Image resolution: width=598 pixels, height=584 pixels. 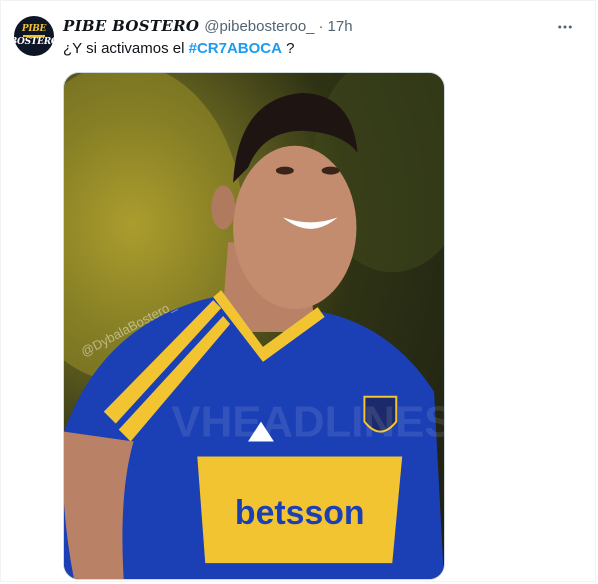 What do you see at coordinates (223, 207) in the screenshot?
I see `ear` at bounding box center [223, 207].